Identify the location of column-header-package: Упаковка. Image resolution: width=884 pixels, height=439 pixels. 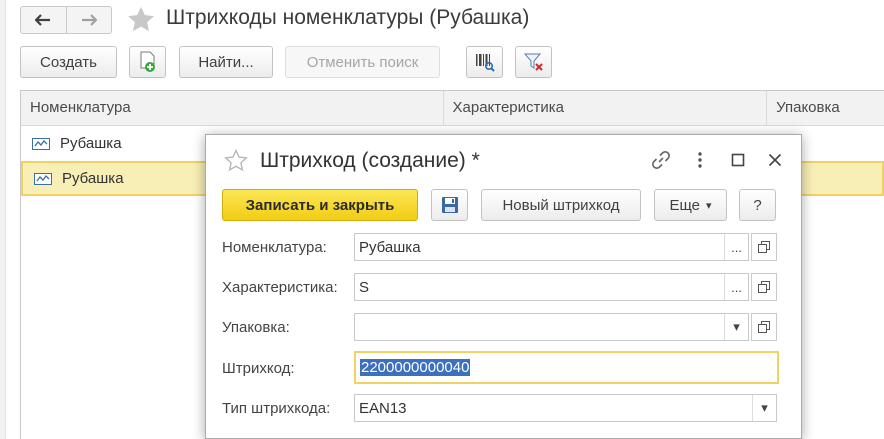
(825, 108).